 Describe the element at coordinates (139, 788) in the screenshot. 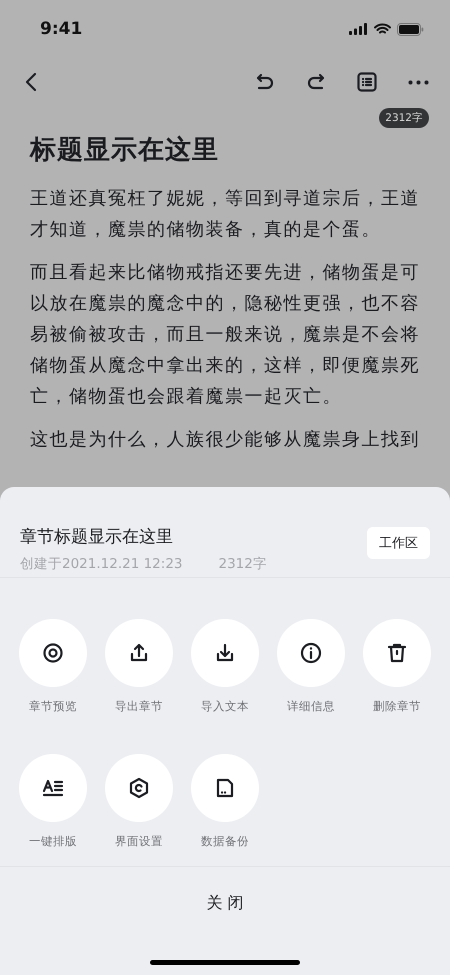

I see `hexagon-icon` at that location.